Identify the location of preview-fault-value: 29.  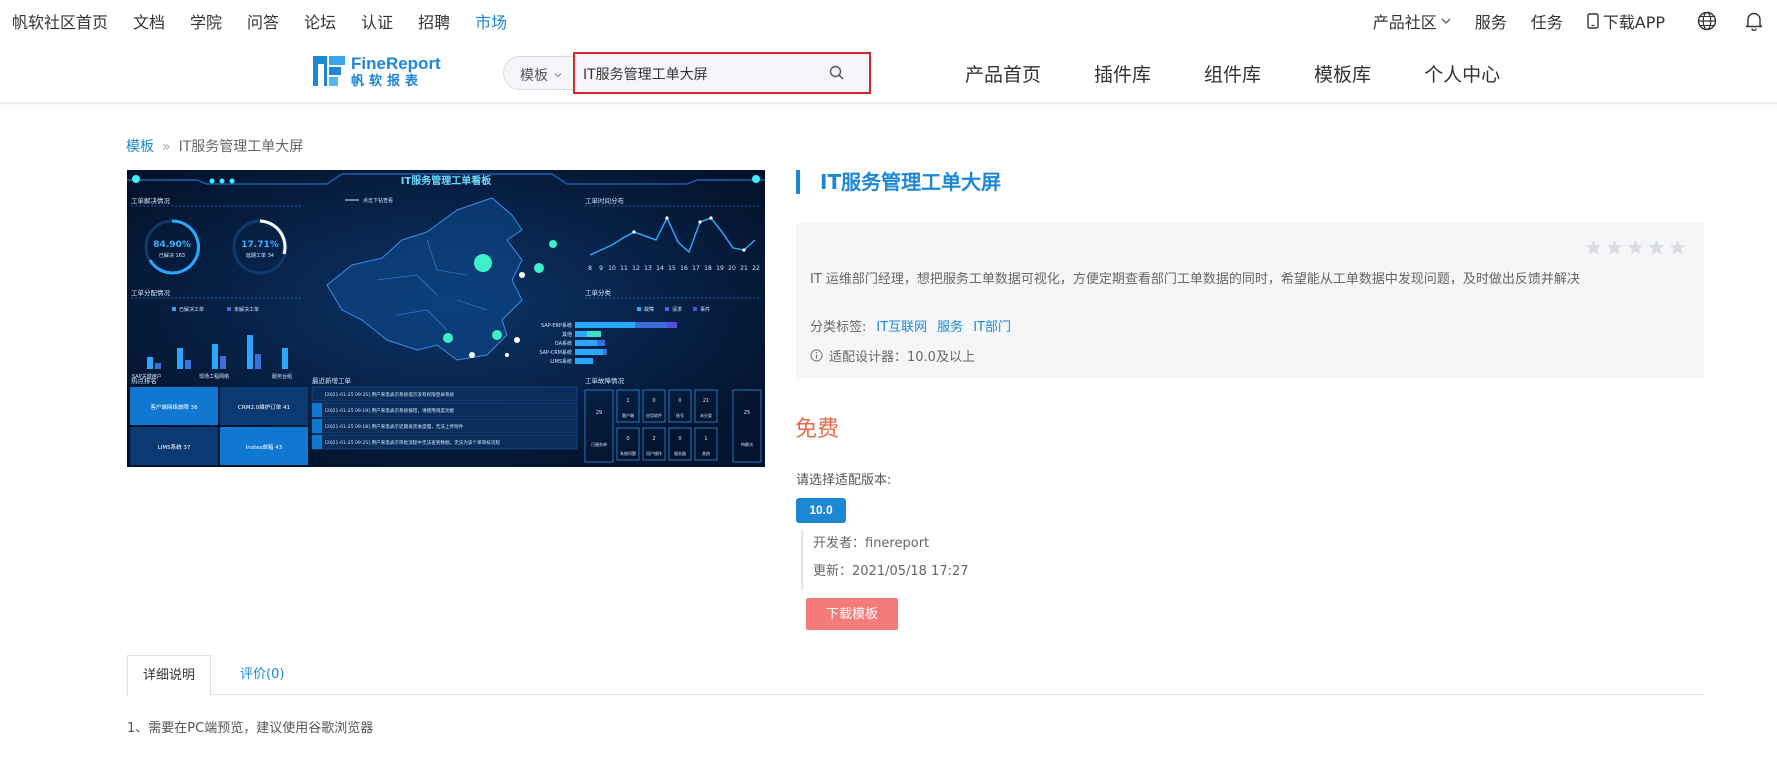
(599, 413).